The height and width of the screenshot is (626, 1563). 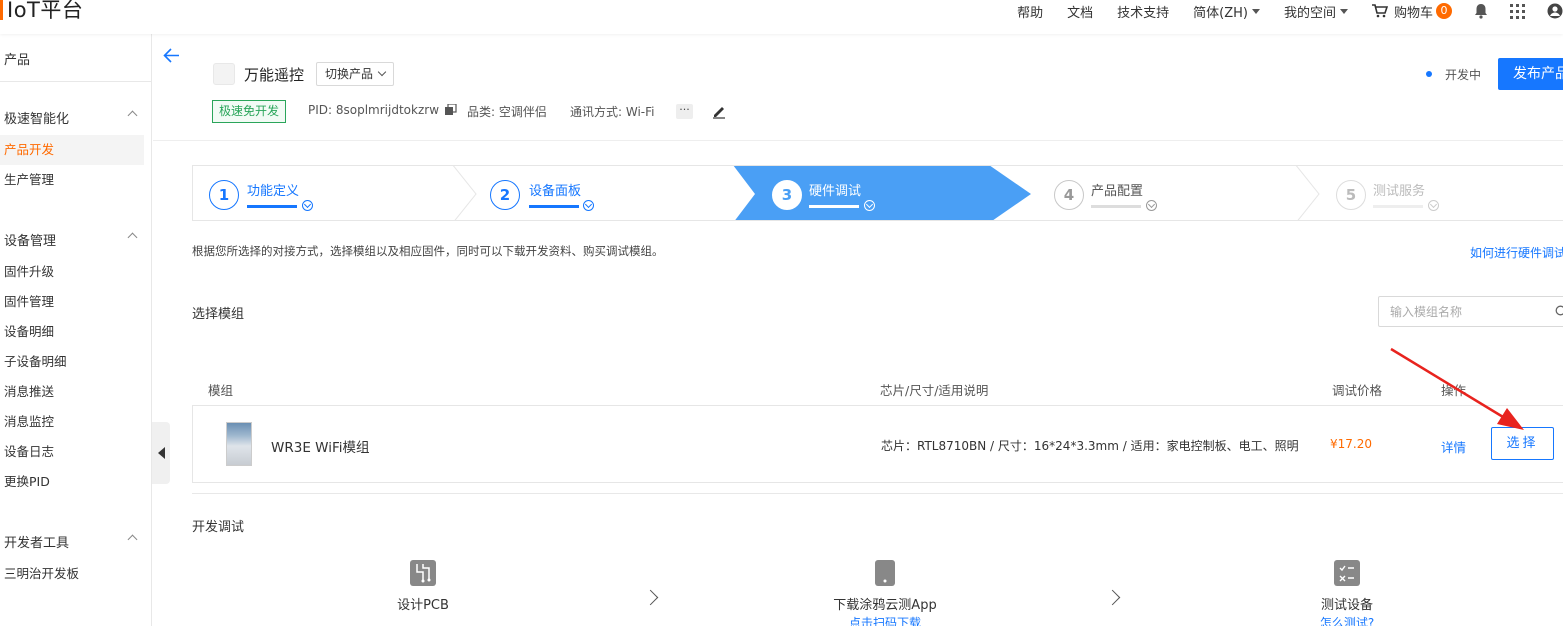 I want to click on language-label: 简体(ZH), so click(x=1220, y=13).